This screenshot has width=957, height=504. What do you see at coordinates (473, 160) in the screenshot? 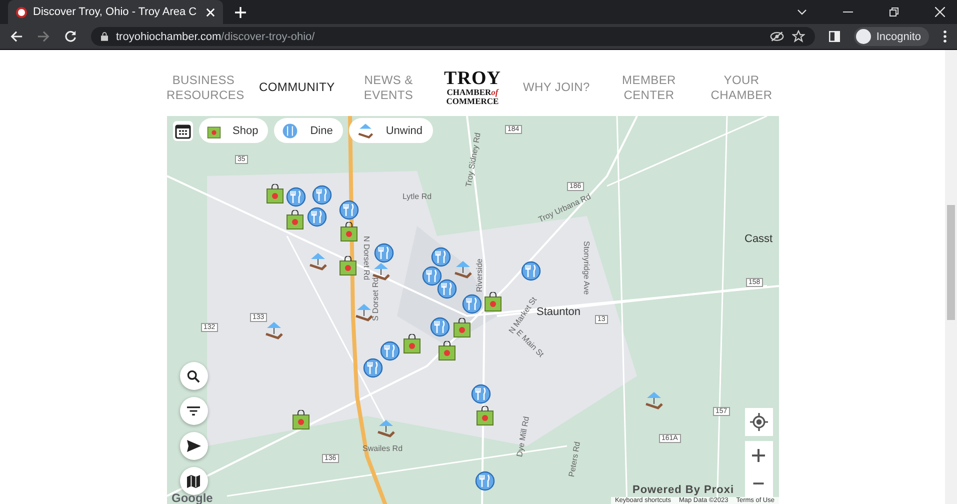
I see `map-label: Troy Sidney Rd` at bounding box center [473, 160].